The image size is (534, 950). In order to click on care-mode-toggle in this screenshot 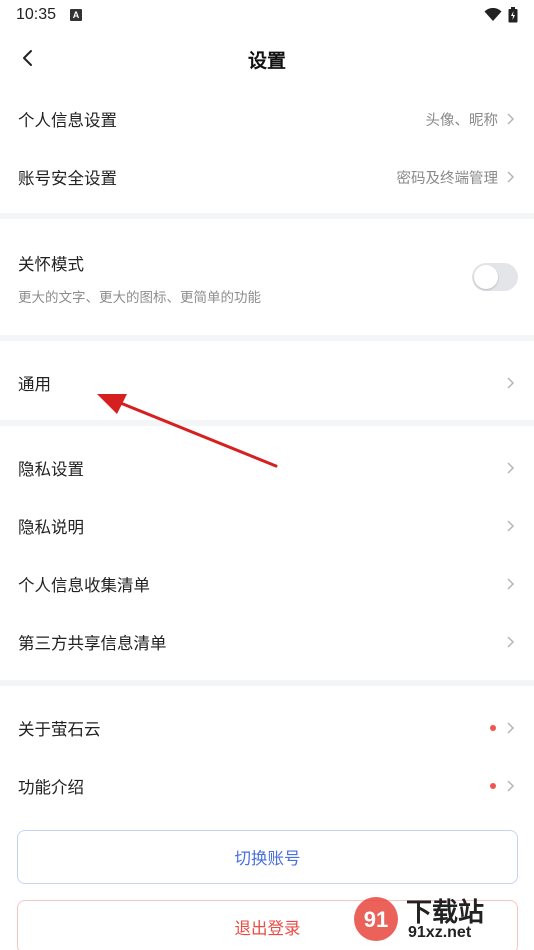, I will do `click(495, 277)`.